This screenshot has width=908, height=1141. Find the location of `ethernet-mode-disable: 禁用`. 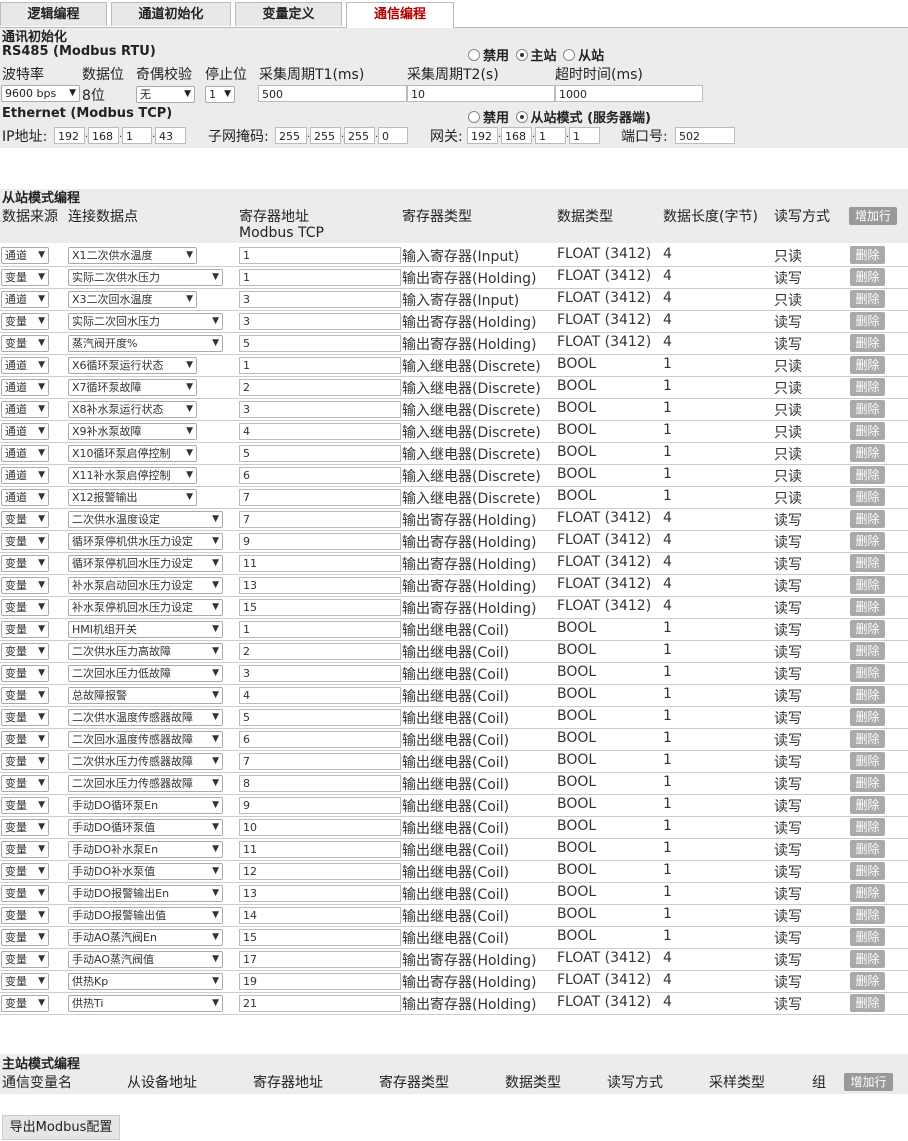

ethernet-mode-disable: 禁用 is located at coordinates (488, 118).